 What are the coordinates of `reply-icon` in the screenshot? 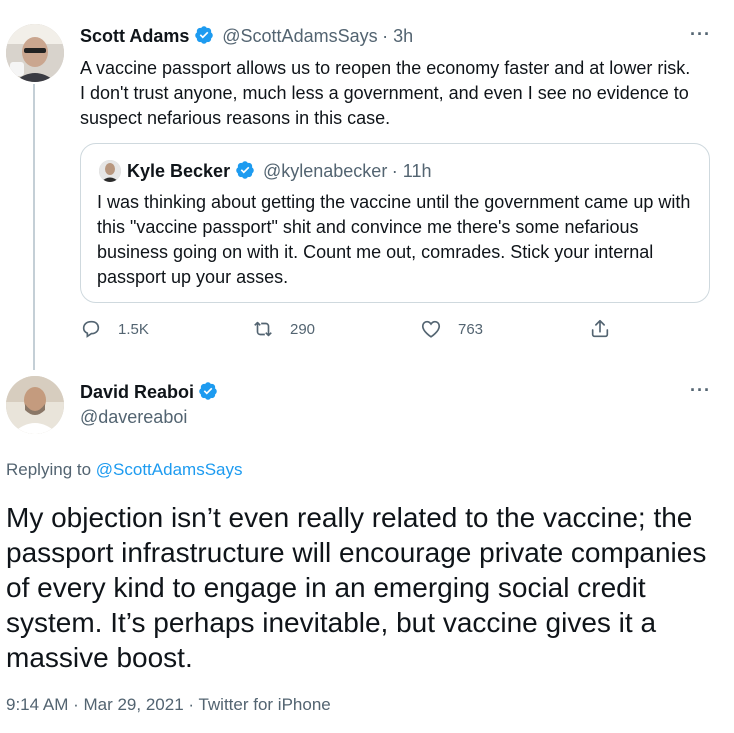 It's located at (91, 329).